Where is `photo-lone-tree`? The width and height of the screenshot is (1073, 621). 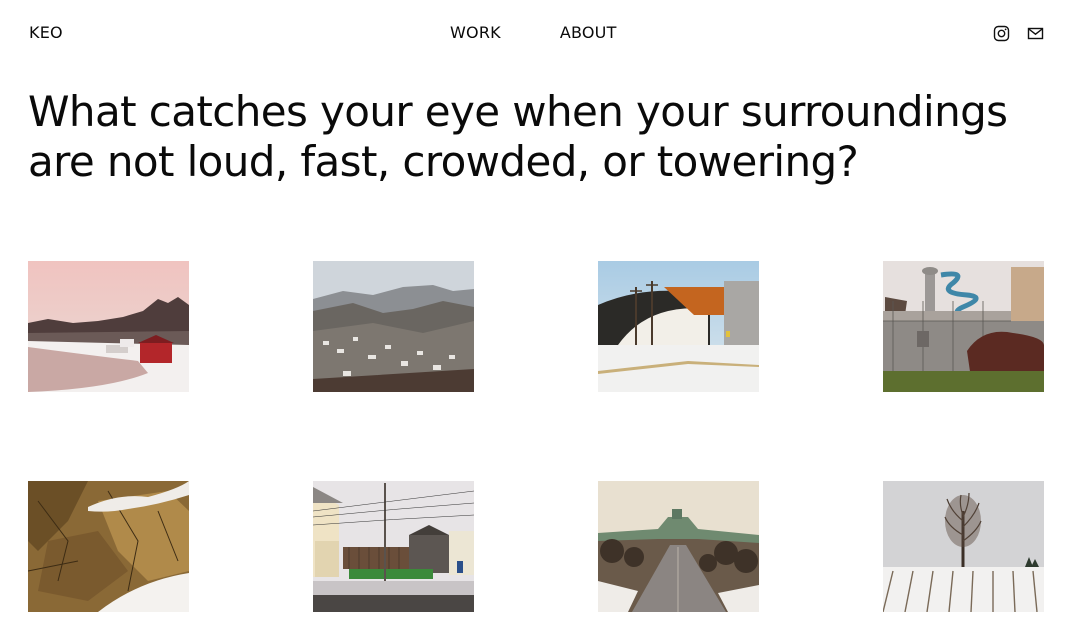 photo-lone-tree is located at coordinates (963, 546).